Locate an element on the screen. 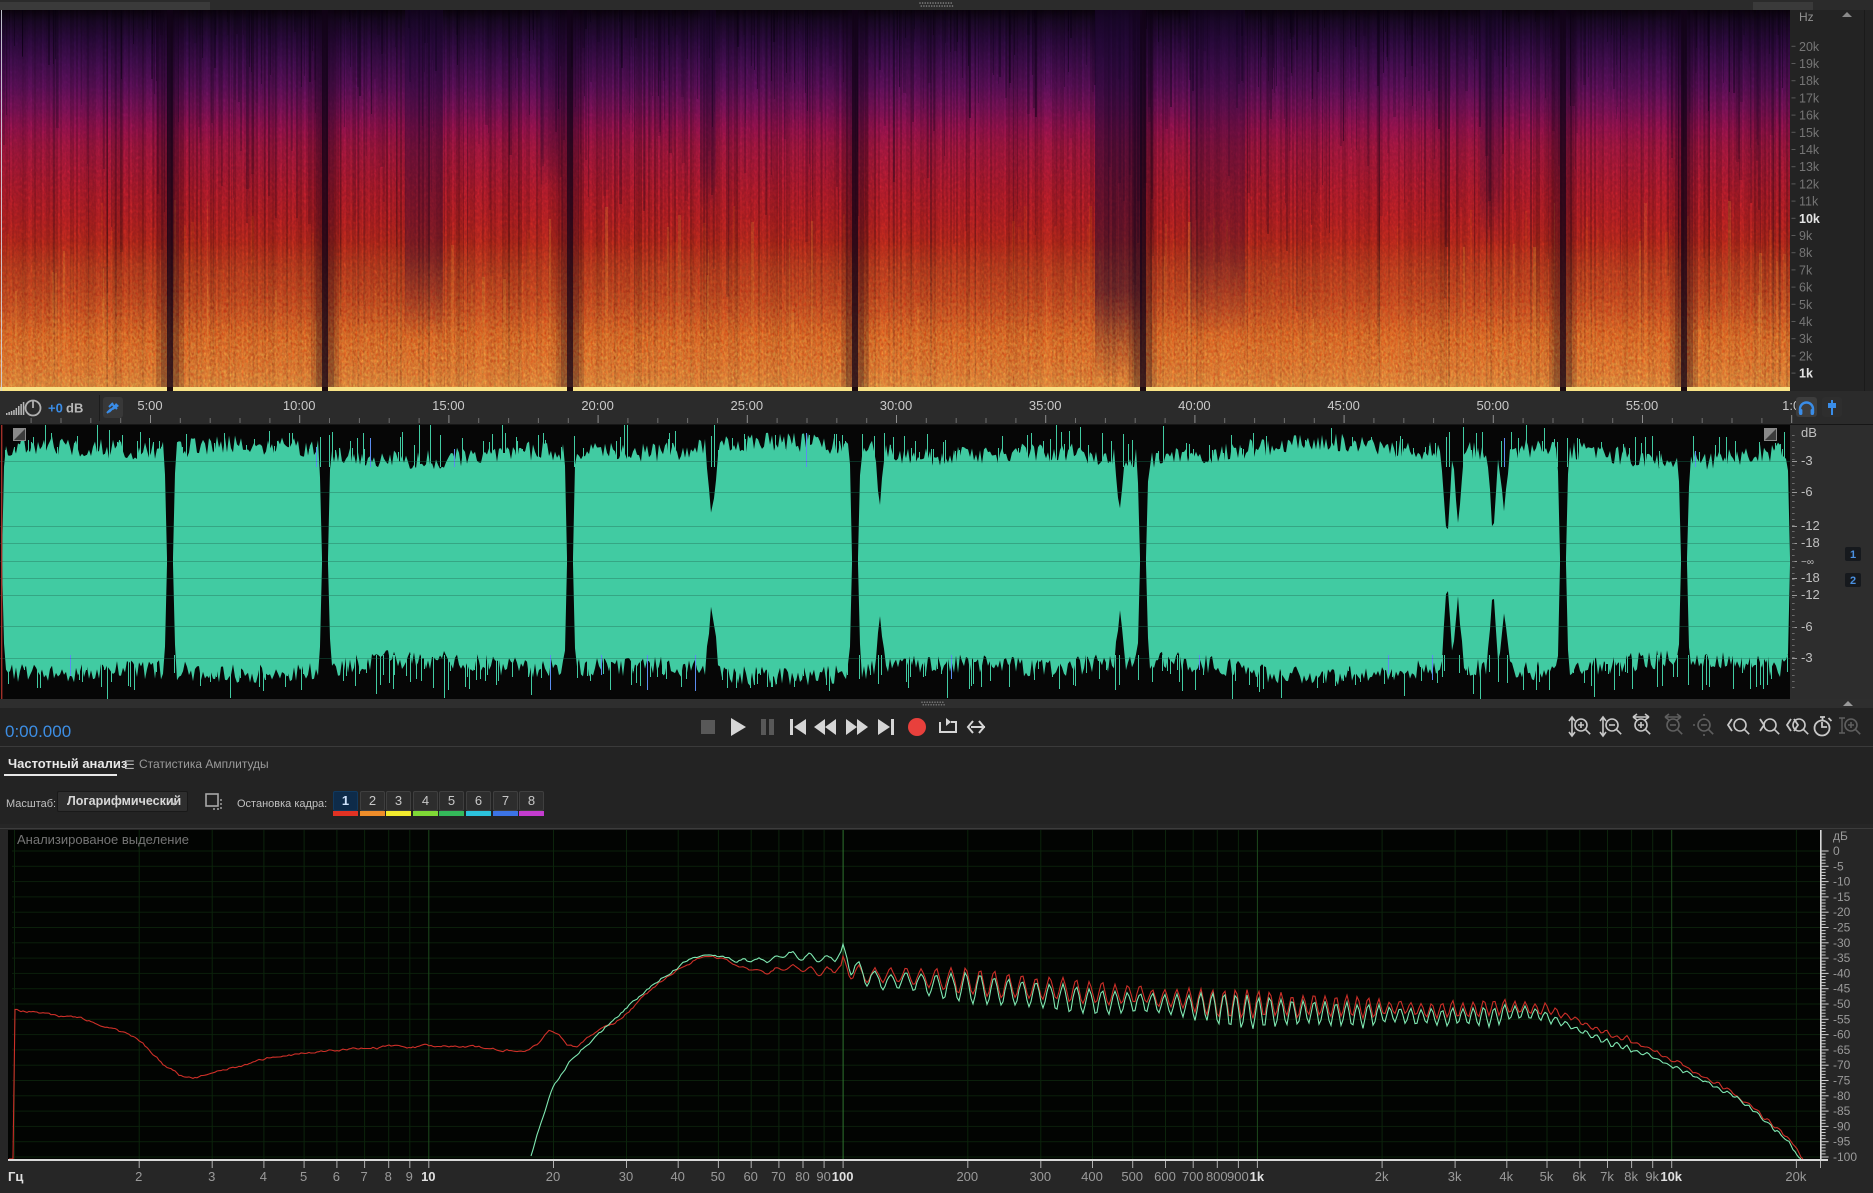  svg-text: dB is located at coordinates (1809, 432).